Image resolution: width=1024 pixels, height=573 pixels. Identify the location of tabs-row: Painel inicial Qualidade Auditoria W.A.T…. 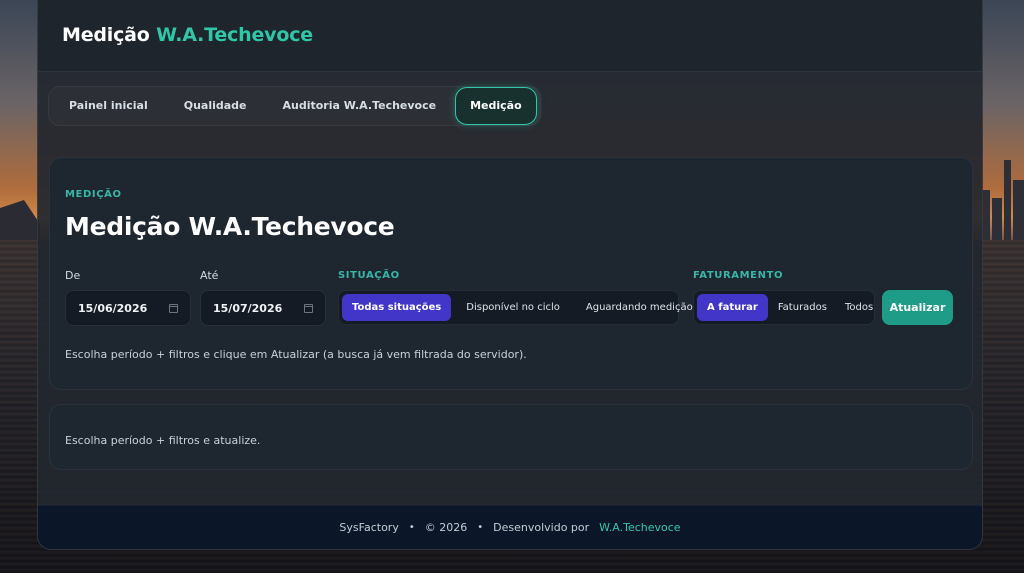
(510, 111).